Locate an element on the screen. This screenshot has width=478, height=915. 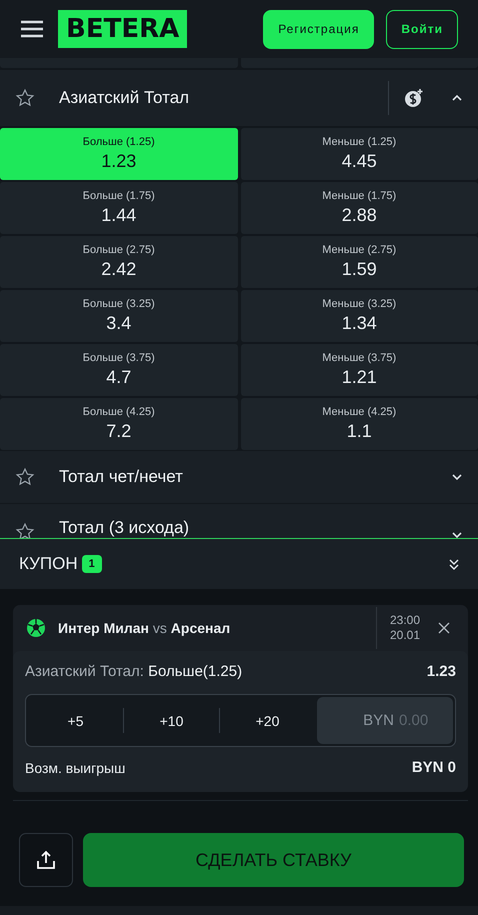
coupon-title: КУПОН is located at coordinates (48, 564).